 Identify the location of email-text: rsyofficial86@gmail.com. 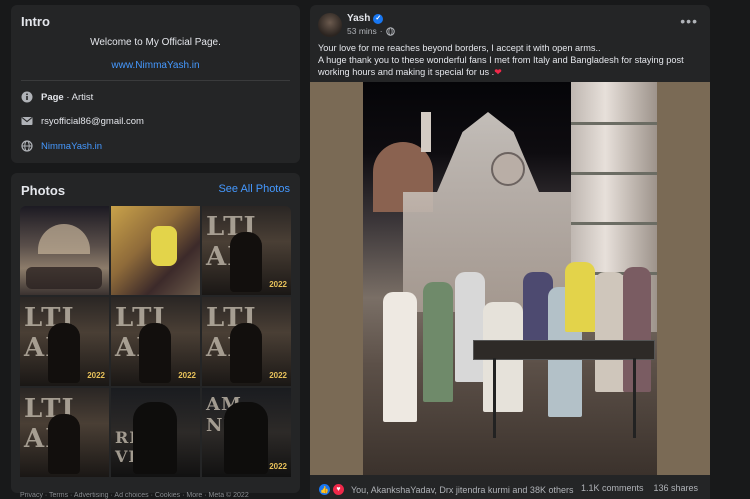
(92, 121).